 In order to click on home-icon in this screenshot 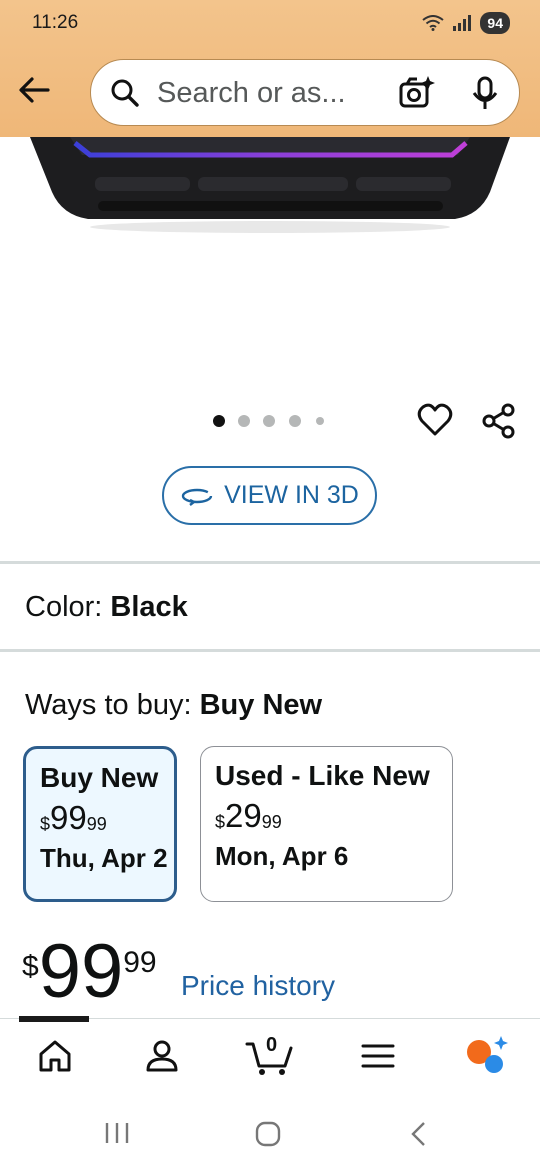, I will do `click(55, 1056)`.